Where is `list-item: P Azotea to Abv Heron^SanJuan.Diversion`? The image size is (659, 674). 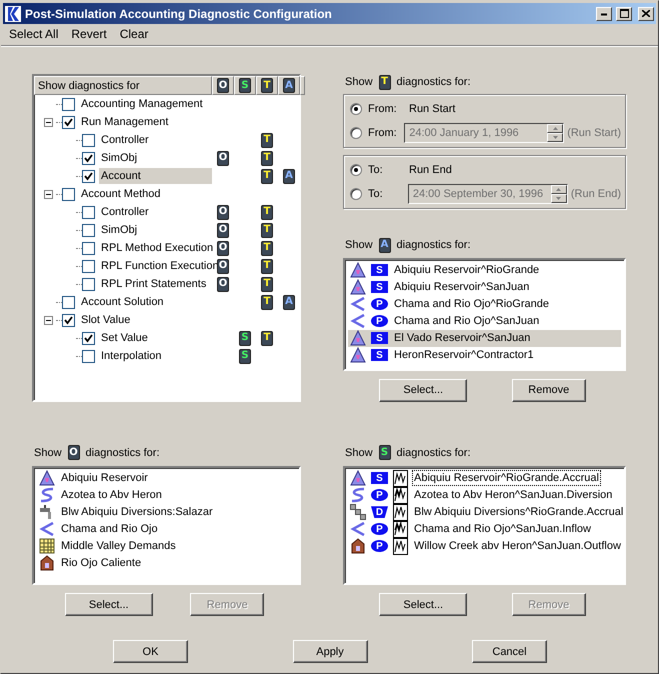 list-item: P Azotea to Abv Heron^SanJuan.Diversion is located at coordinates (484, 495).